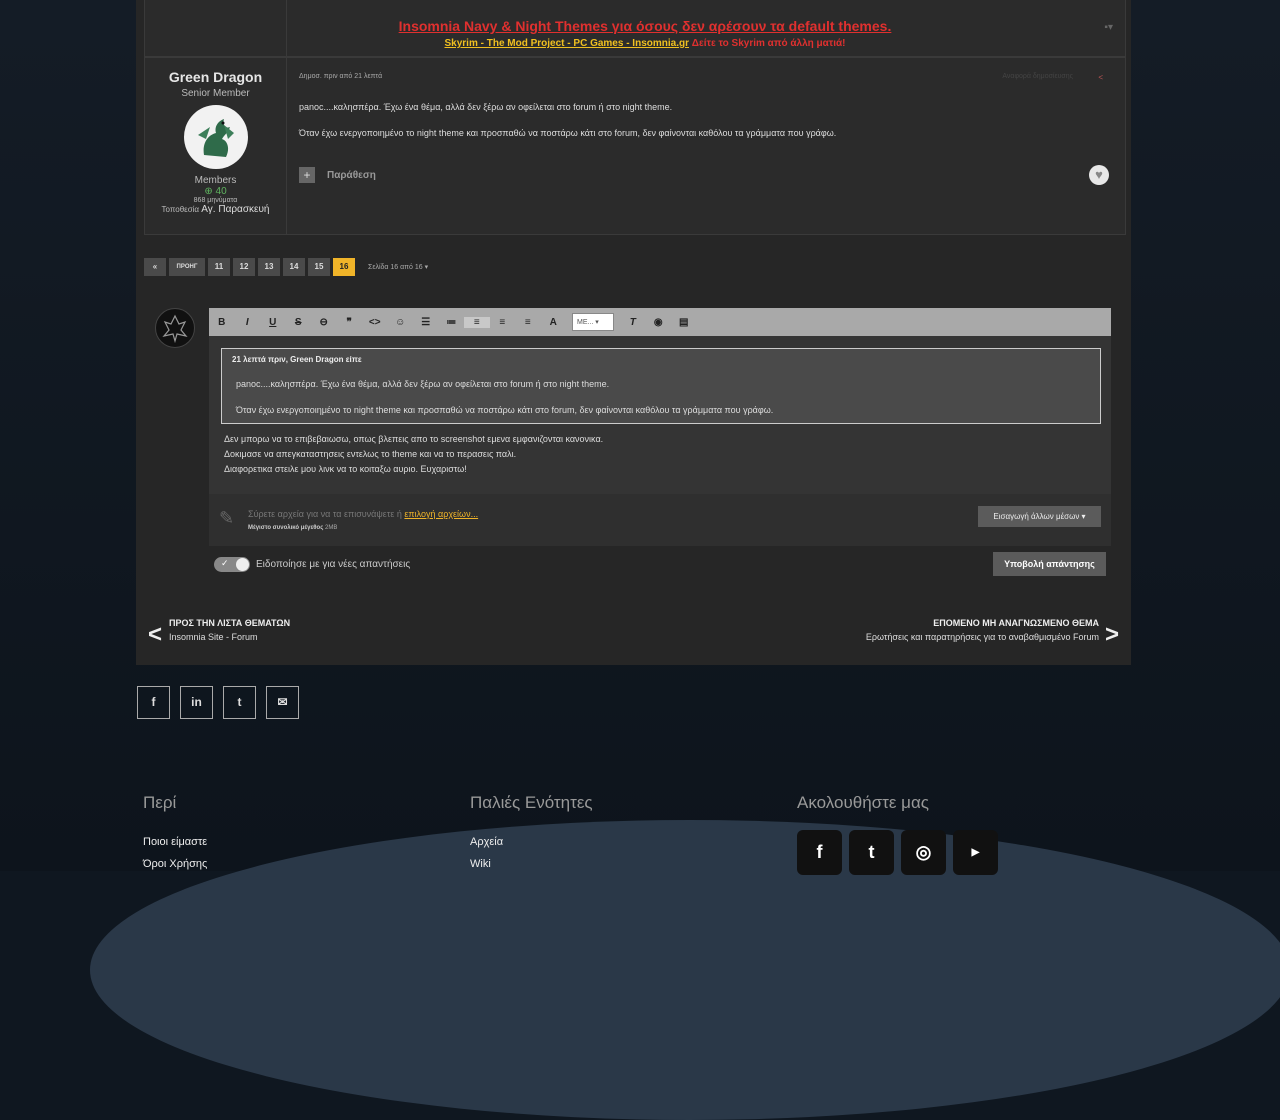 Image resolution: width=1280 pixels, height=1120 pixels. Describe the element at coordinates (1112, 635) in the screenshot. I see `chevron-right-icon: >` at that location.